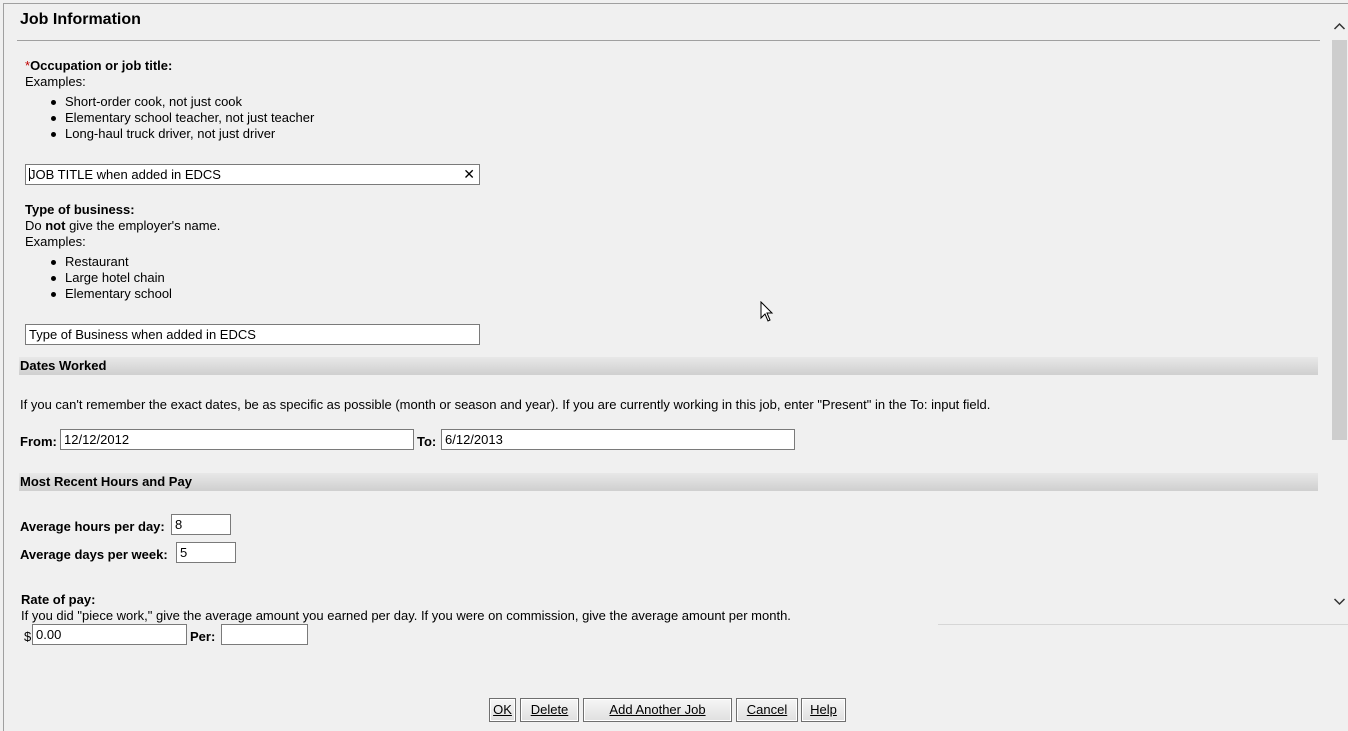 Image resolution: width=1348 pixels, height=731 pixels. Describe the element at coordinates (657, 710) in the screenshot. I see `add-another-job-button: Add Another Job` at that location.